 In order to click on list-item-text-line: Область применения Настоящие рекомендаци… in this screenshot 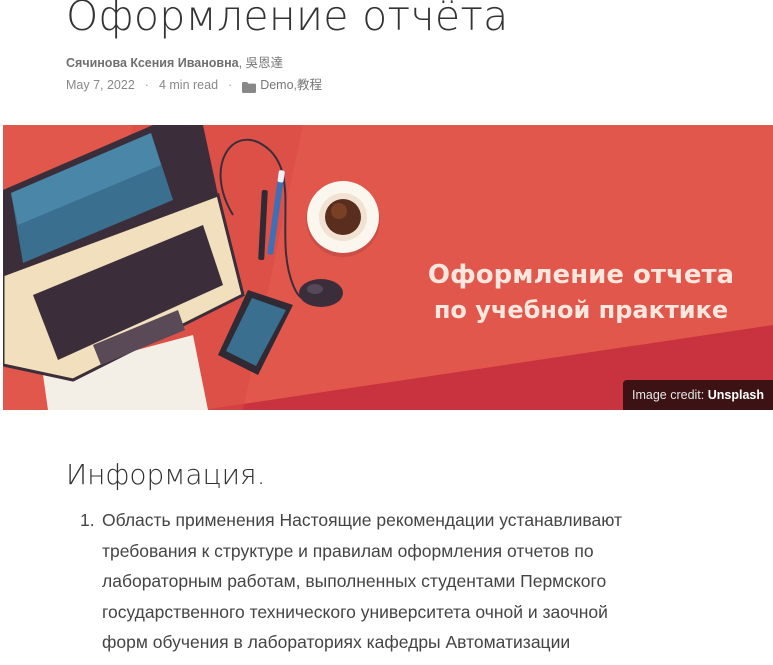, I will do `click(362, 520)`.